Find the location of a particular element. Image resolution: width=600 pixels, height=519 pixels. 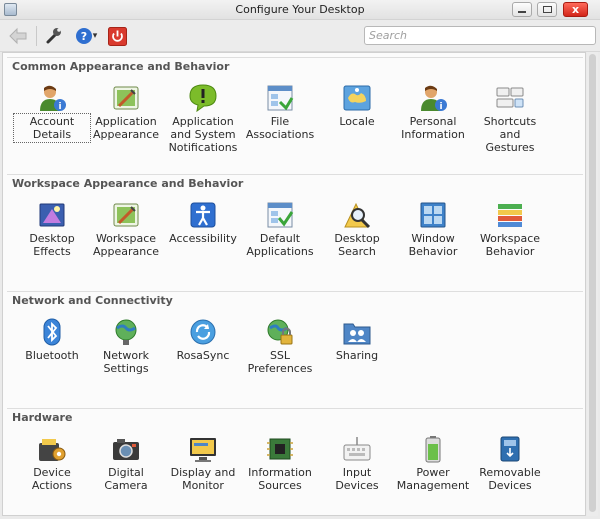

item-network-settings: Network Settings is located at coordinates (126, 346).